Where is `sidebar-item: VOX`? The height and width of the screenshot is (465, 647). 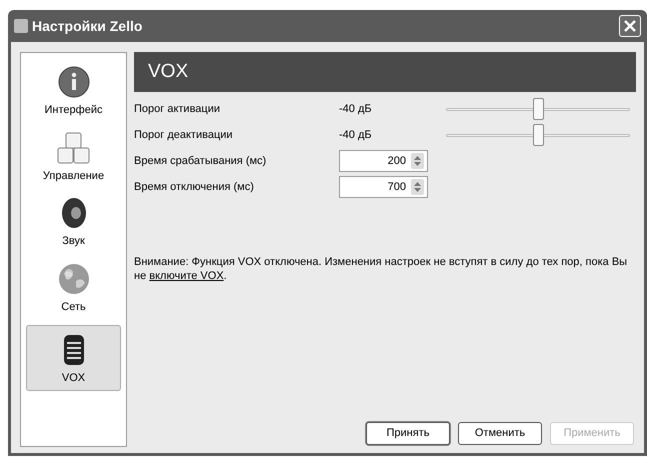
sidebar-item: VOX is located at coordinates (73, 357).